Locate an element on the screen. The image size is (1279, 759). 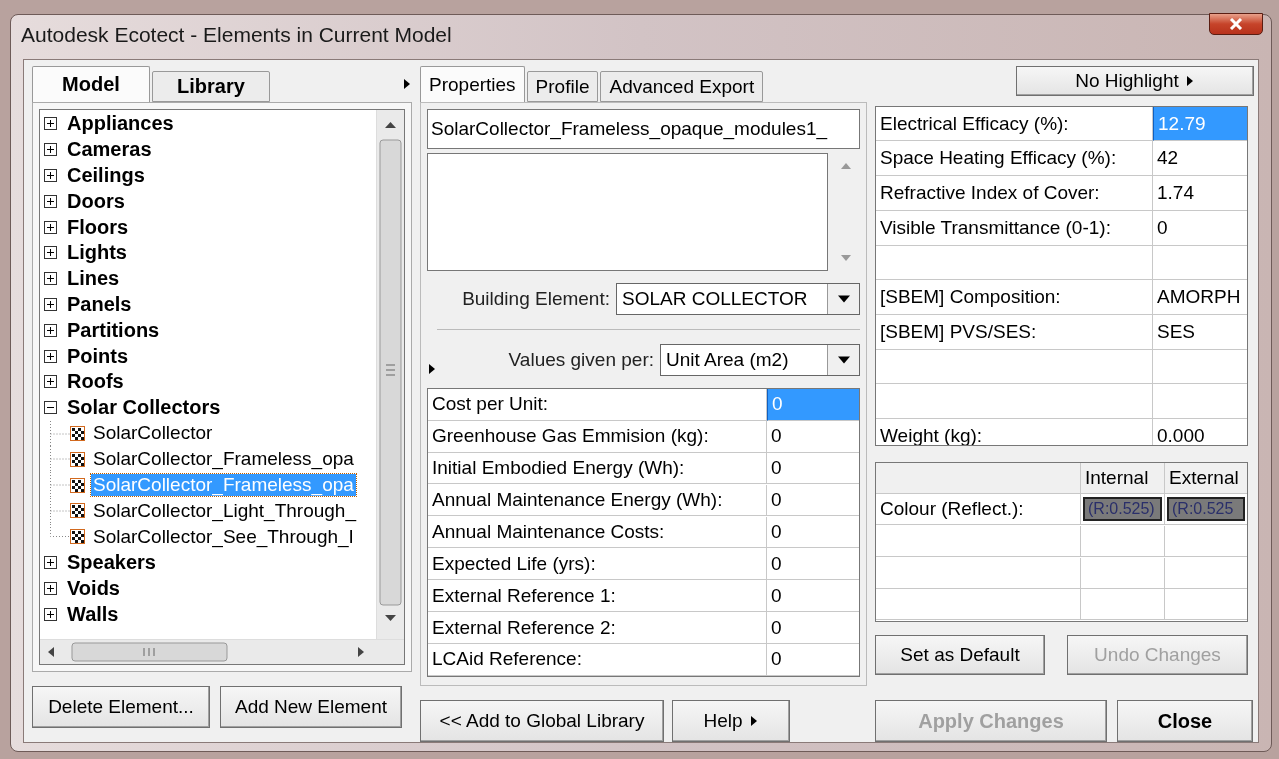
tree-item: Cameras is located at coordinates (109, 150).